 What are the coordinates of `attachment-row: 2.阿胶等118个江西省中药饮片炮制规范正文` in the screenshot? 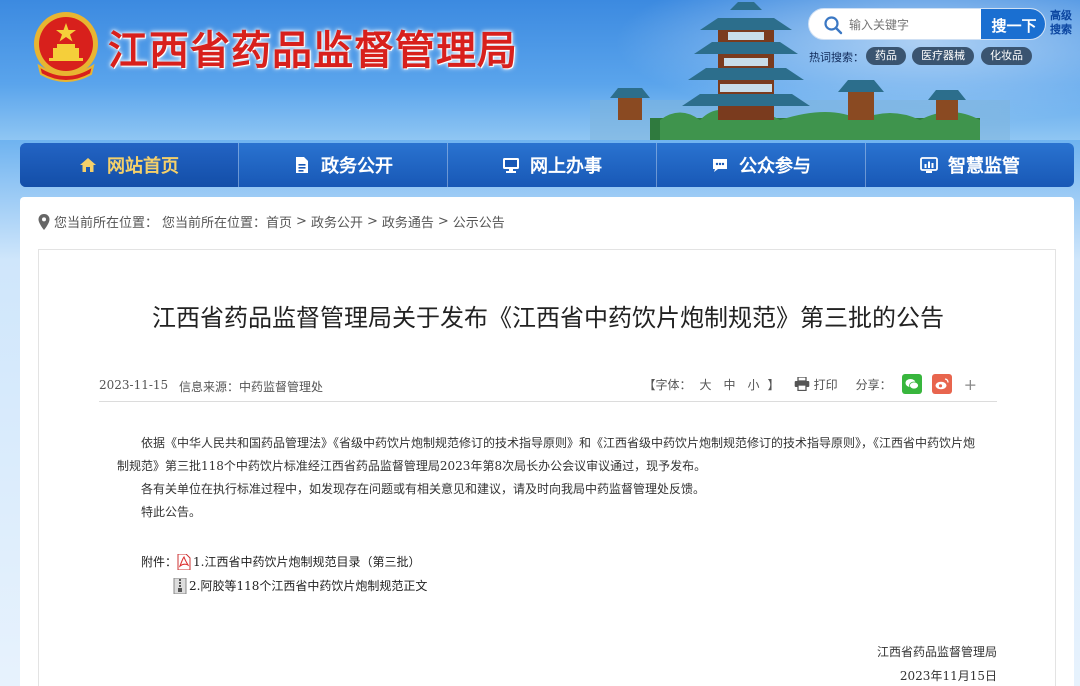 It's located at (284, 586).